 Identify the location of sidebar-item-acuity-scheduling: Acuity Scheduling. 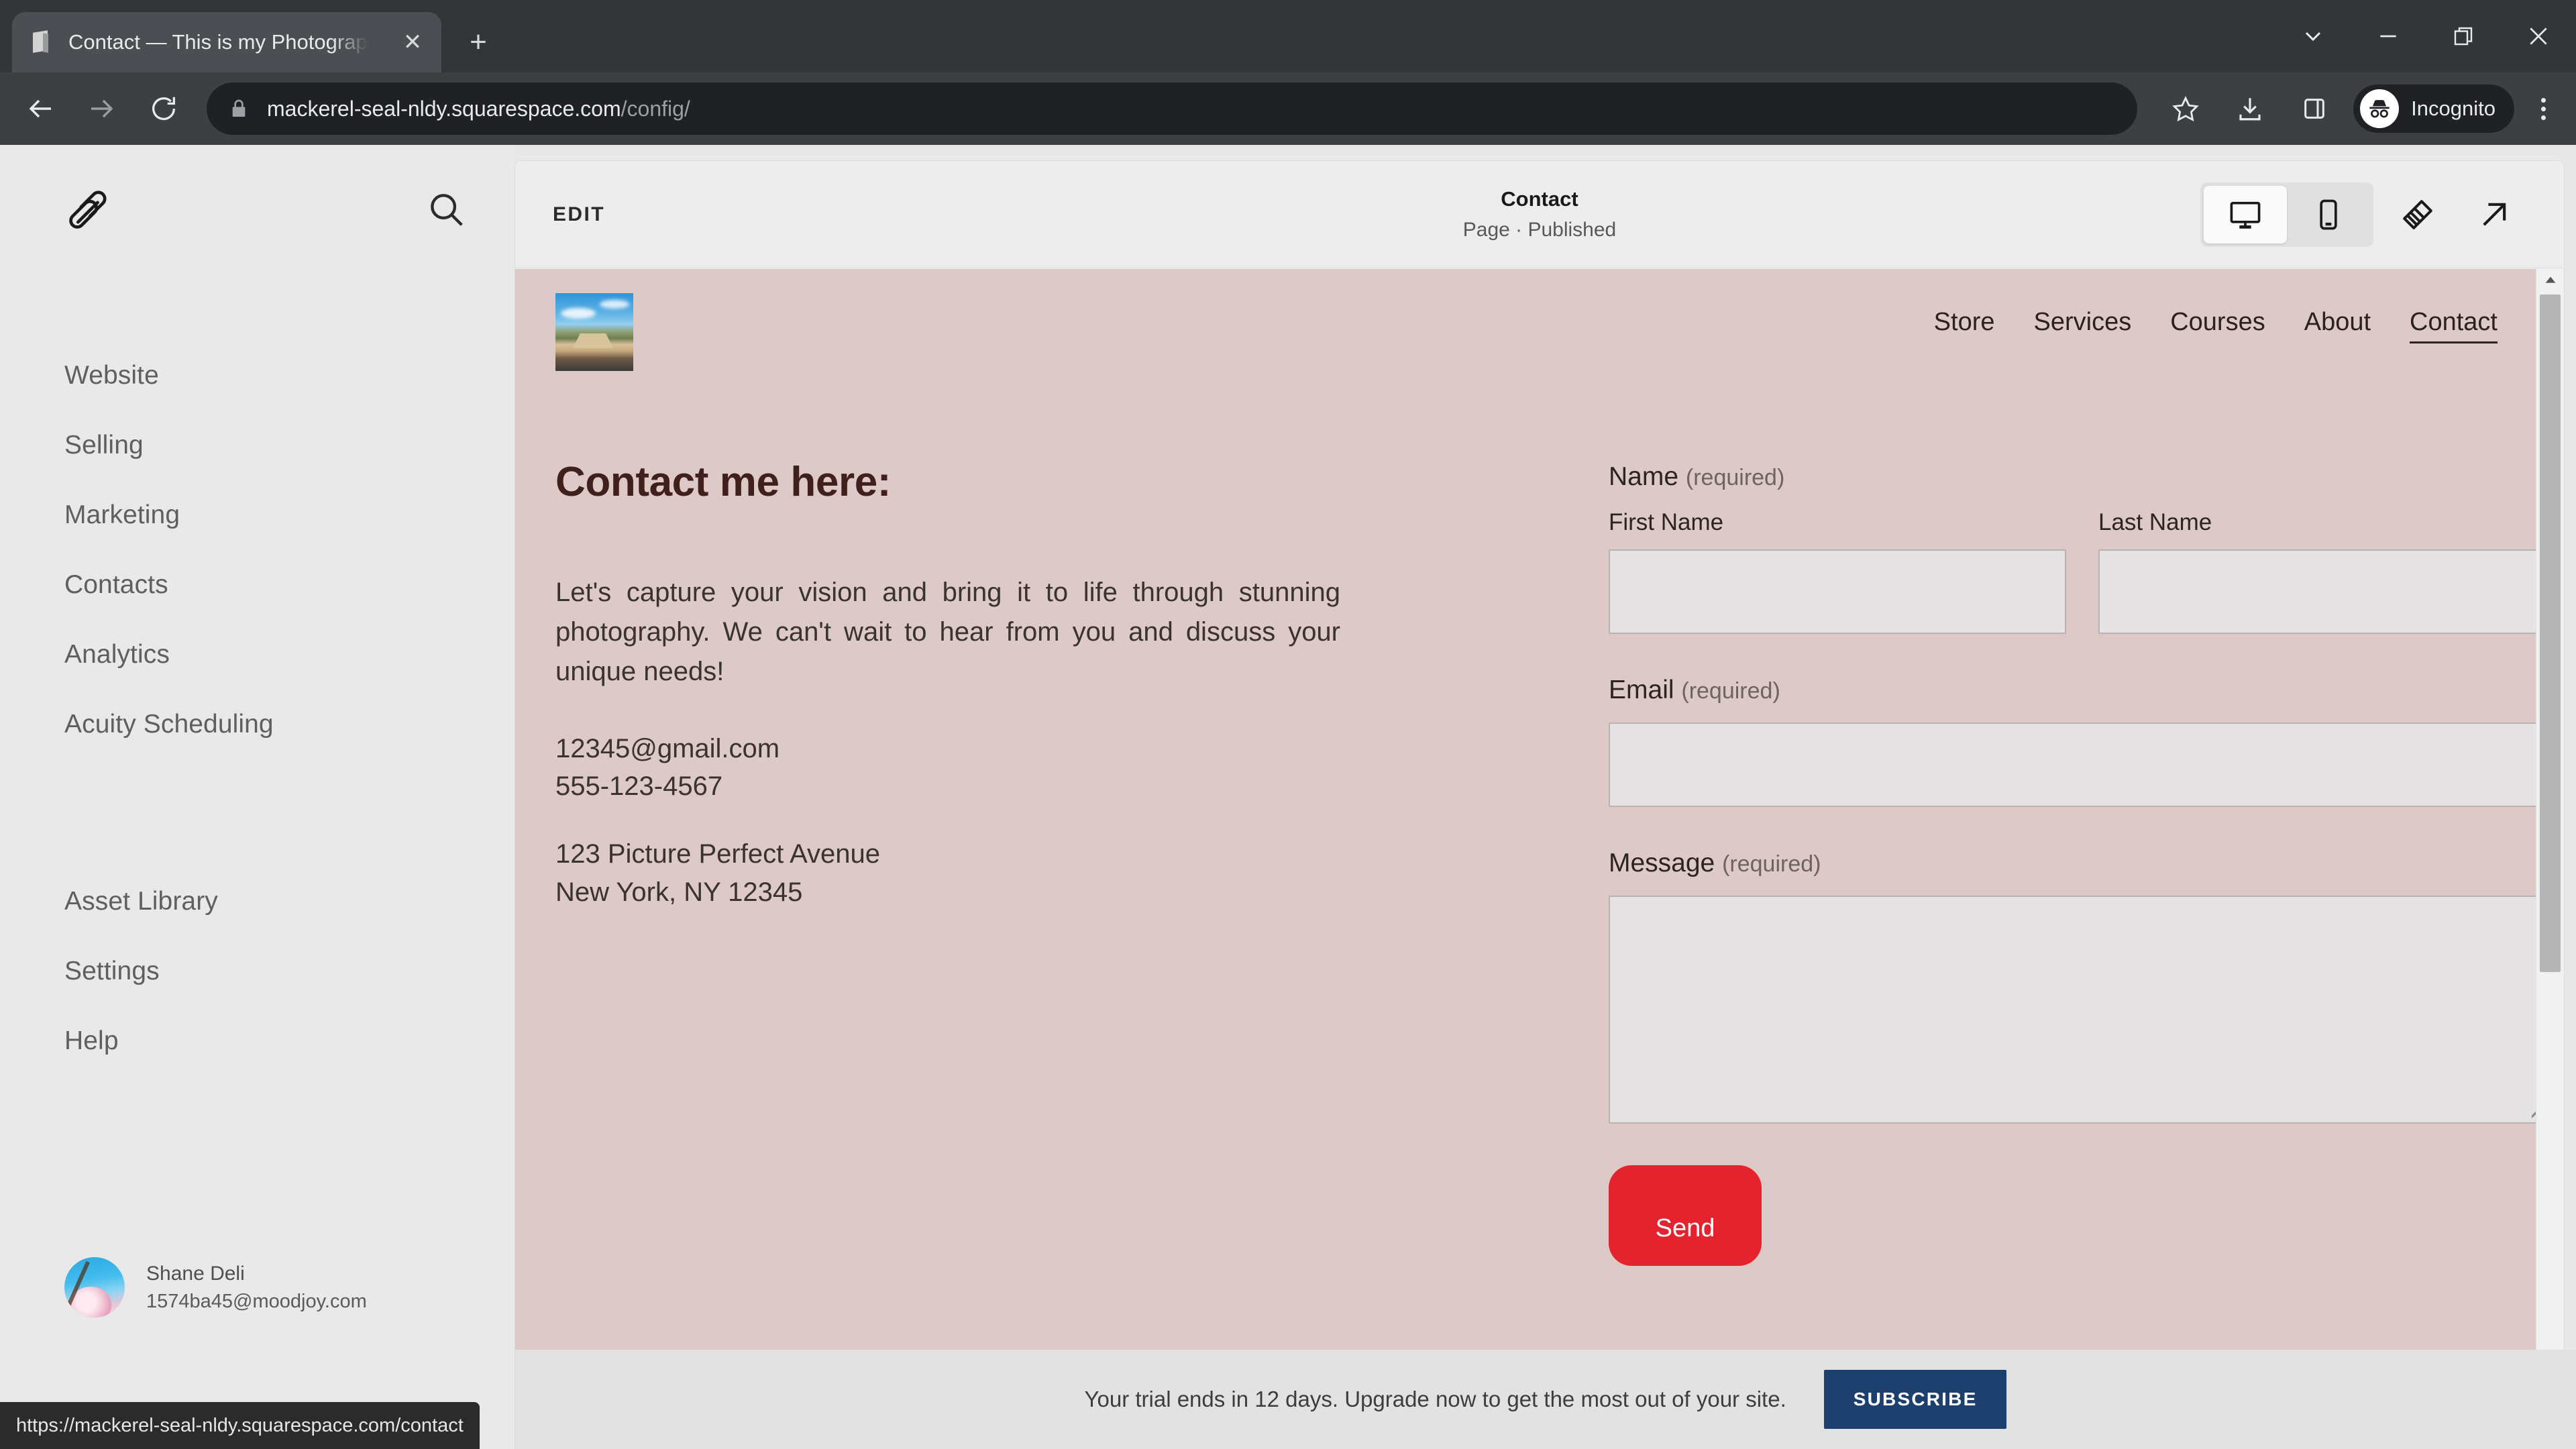
(257, 724).